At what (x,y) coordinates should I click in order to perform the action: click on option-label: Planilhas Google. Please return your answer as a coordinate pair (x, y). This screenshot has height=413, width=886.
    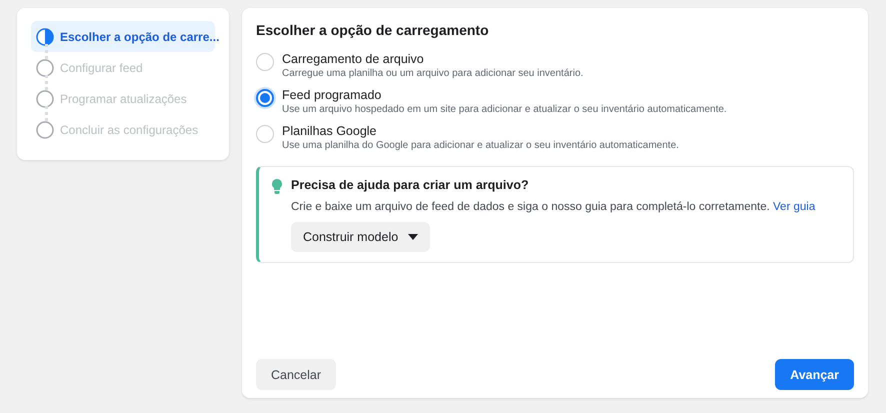
    Looking at the image, I should click on (330, 131).